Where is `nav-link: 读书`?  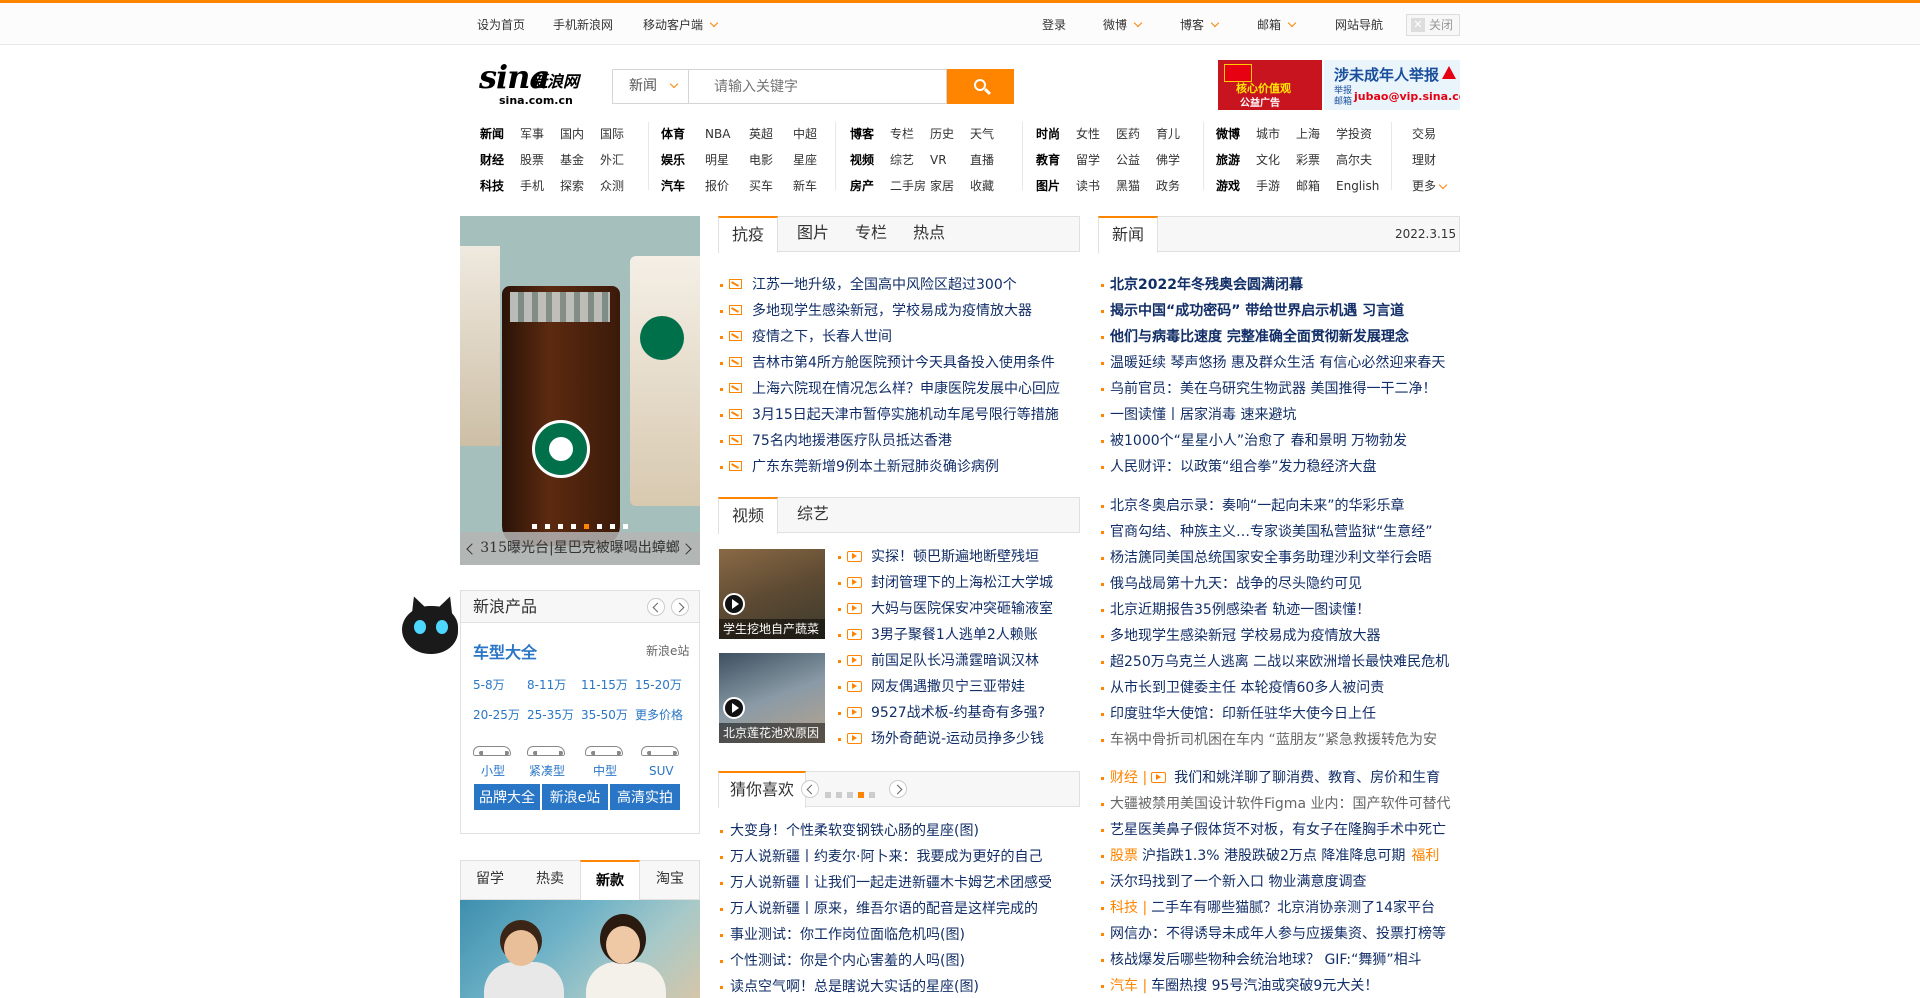 nav-link: 读书 is located at coordinates (1088, 186).